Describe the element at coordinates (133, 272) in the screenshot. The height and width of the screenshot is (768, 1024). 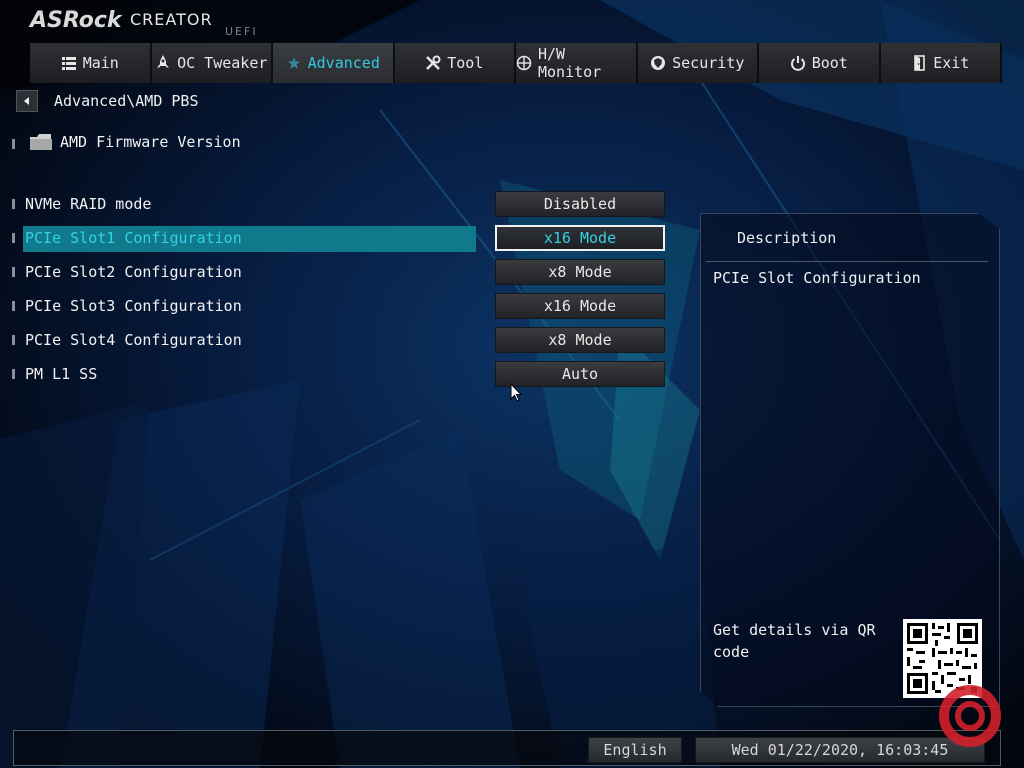
I see `setting-pcie-slot2-configuration: PCIe Slot2 Configuration` at that location.